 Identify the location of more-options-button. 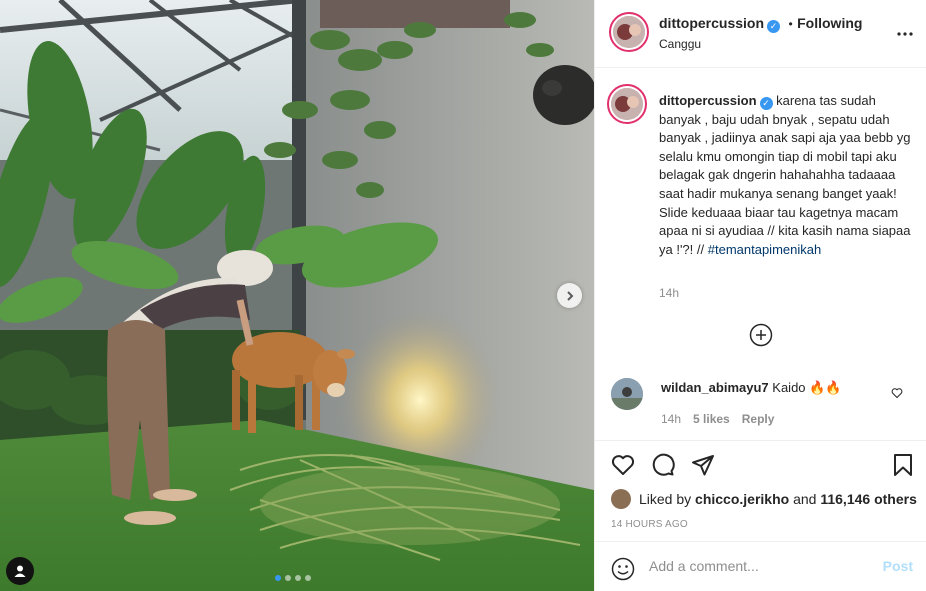
(905, 30).